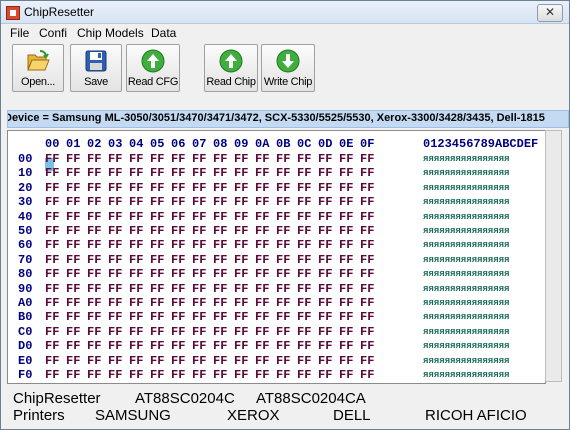 This screenshot has width=570, height=430. Describe the element at coordinates (231, 68) in the screenshot. I see `read-chip-button: Read Chip` at that location.